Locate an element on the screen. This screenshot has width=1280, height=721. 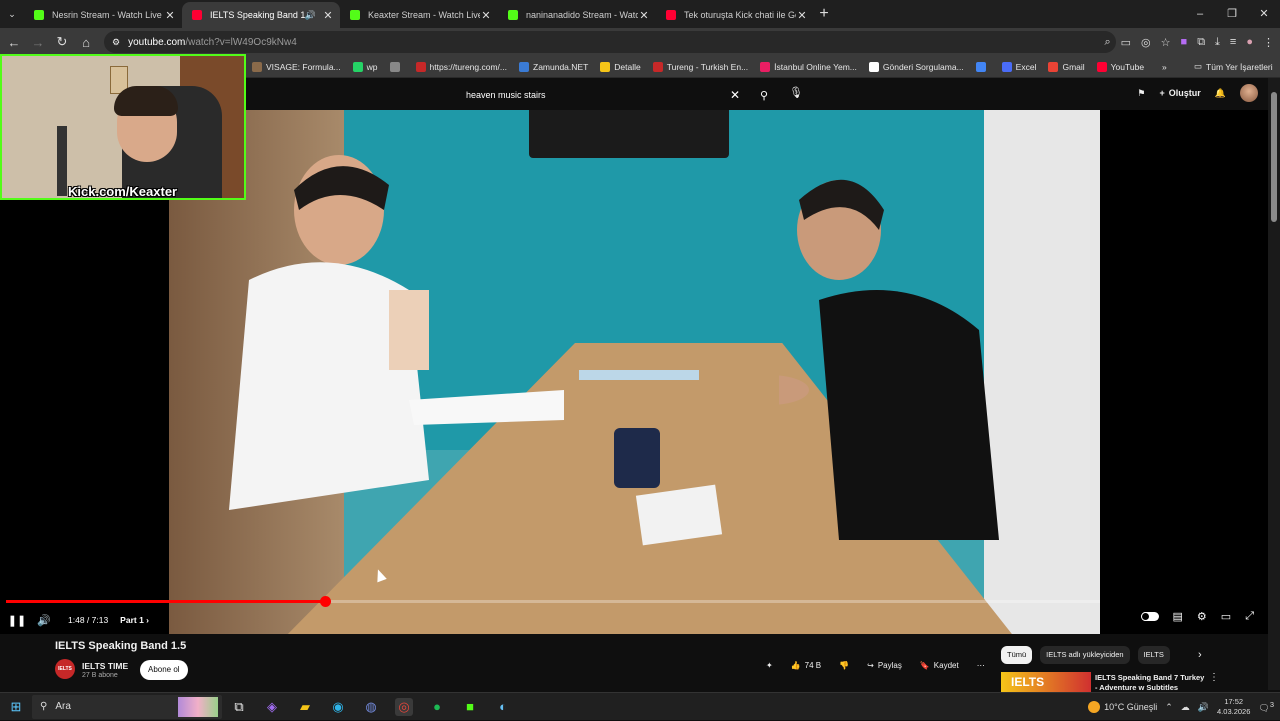
filter-chip: IELTS adlı yükleyiciden is located at coordinates (1085, 655).